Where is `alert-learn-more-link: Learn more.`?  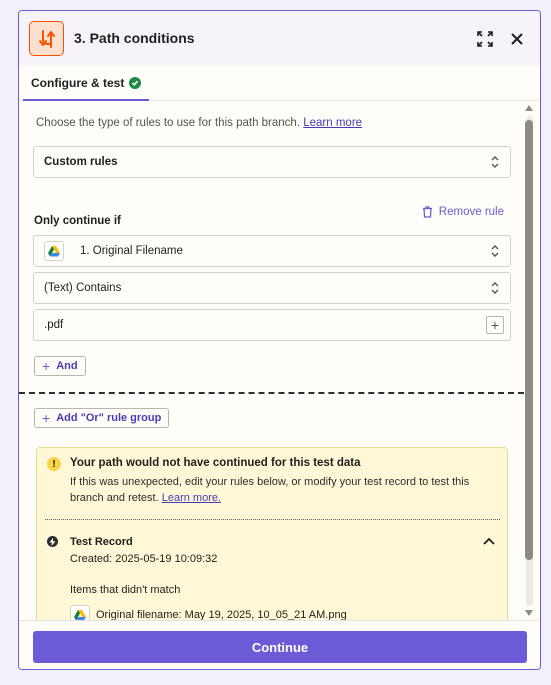
alert-learn-more-link: Learn more. is located at coordinates (191, 498).